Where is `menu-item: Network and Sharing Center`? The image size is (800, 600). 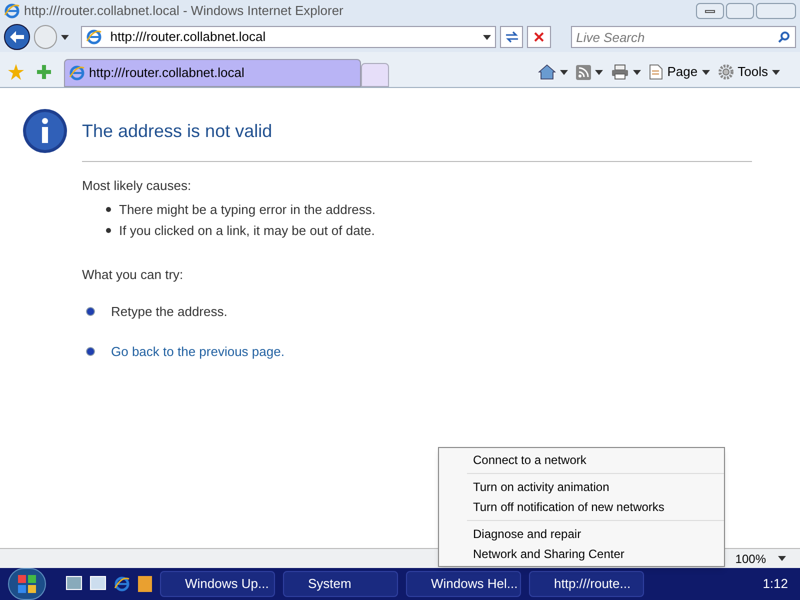
menu-item: Network and Sharing Center is located at coordinates (595, 554).